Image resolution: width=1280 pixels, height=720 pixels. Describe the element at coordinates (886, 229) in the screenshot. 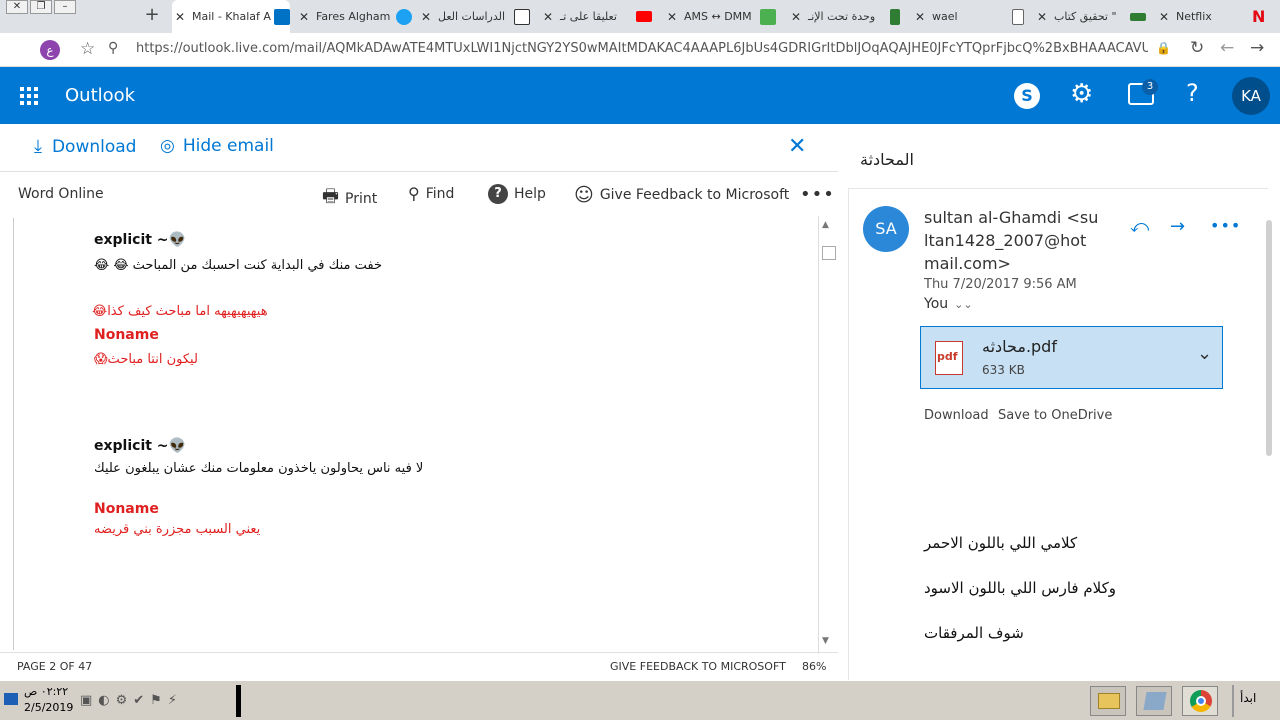

I see `sender-avatar: SA` at that location.